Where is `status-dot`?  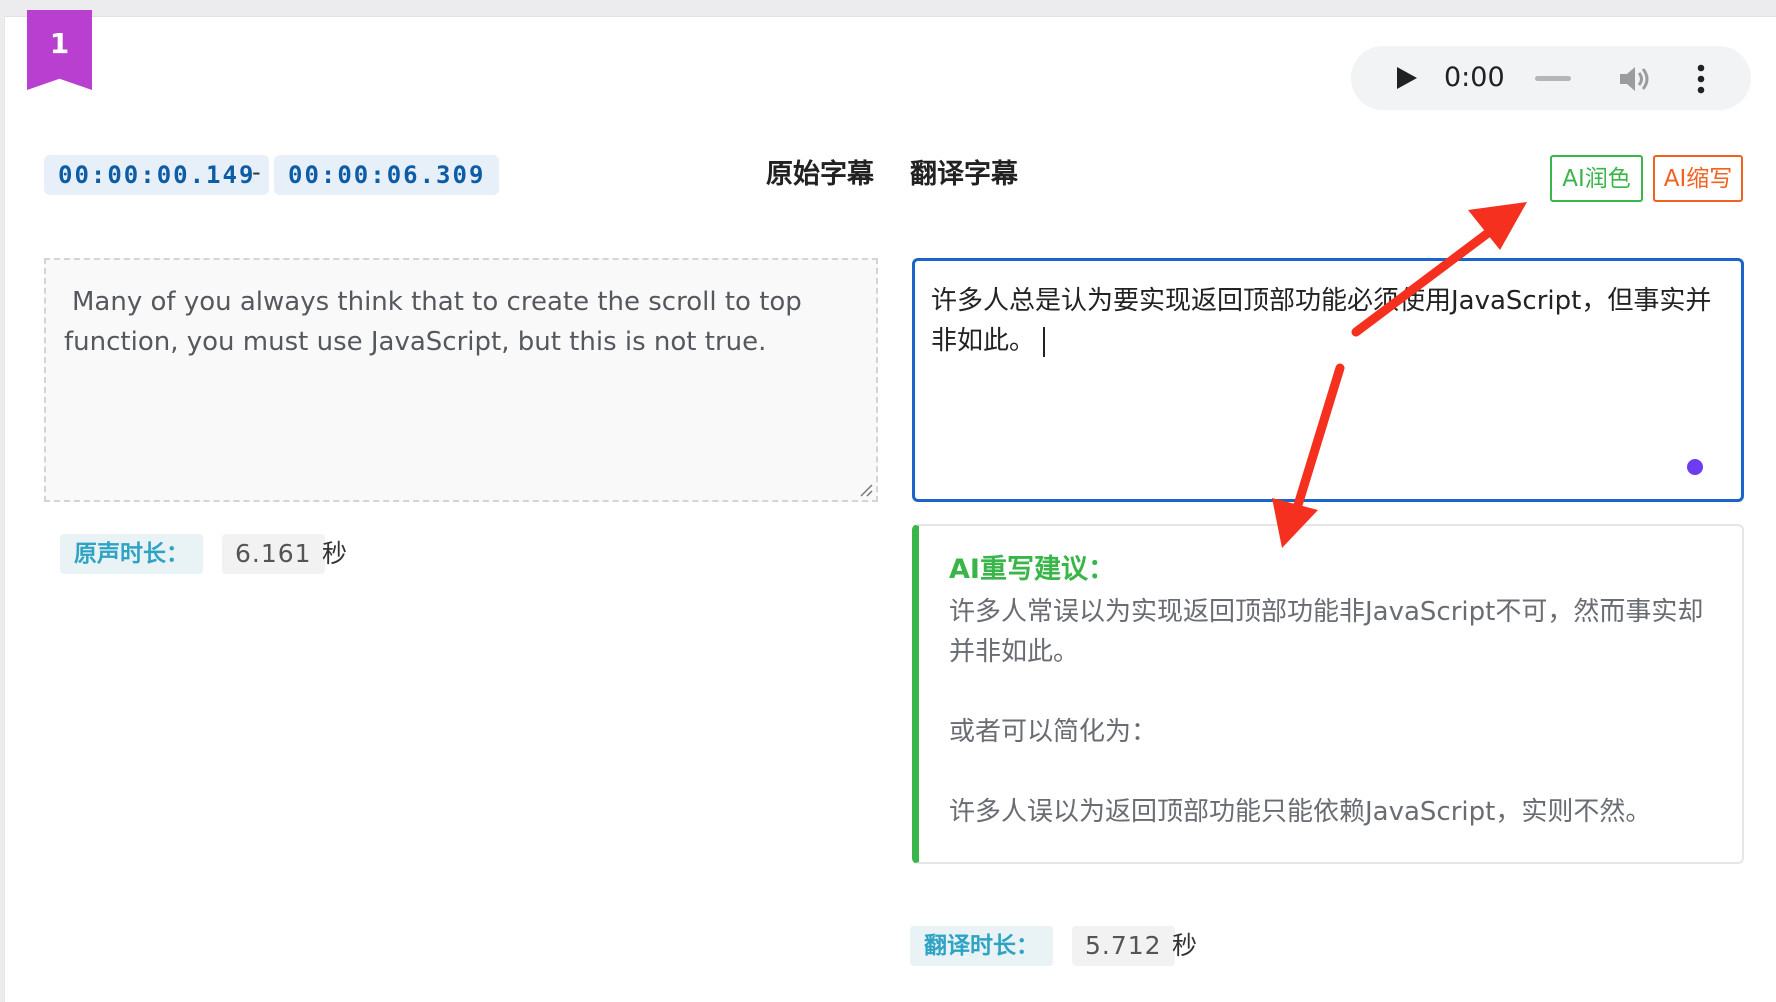 status-dot is located at coordinates (1695, 467).